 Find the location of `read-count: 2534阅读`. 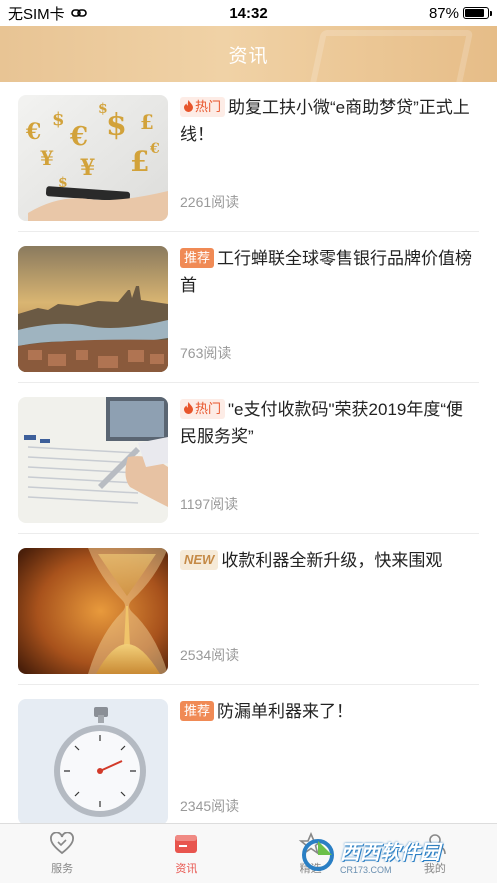

read-count: 2534阅读 is located at coordinates (210, 655).